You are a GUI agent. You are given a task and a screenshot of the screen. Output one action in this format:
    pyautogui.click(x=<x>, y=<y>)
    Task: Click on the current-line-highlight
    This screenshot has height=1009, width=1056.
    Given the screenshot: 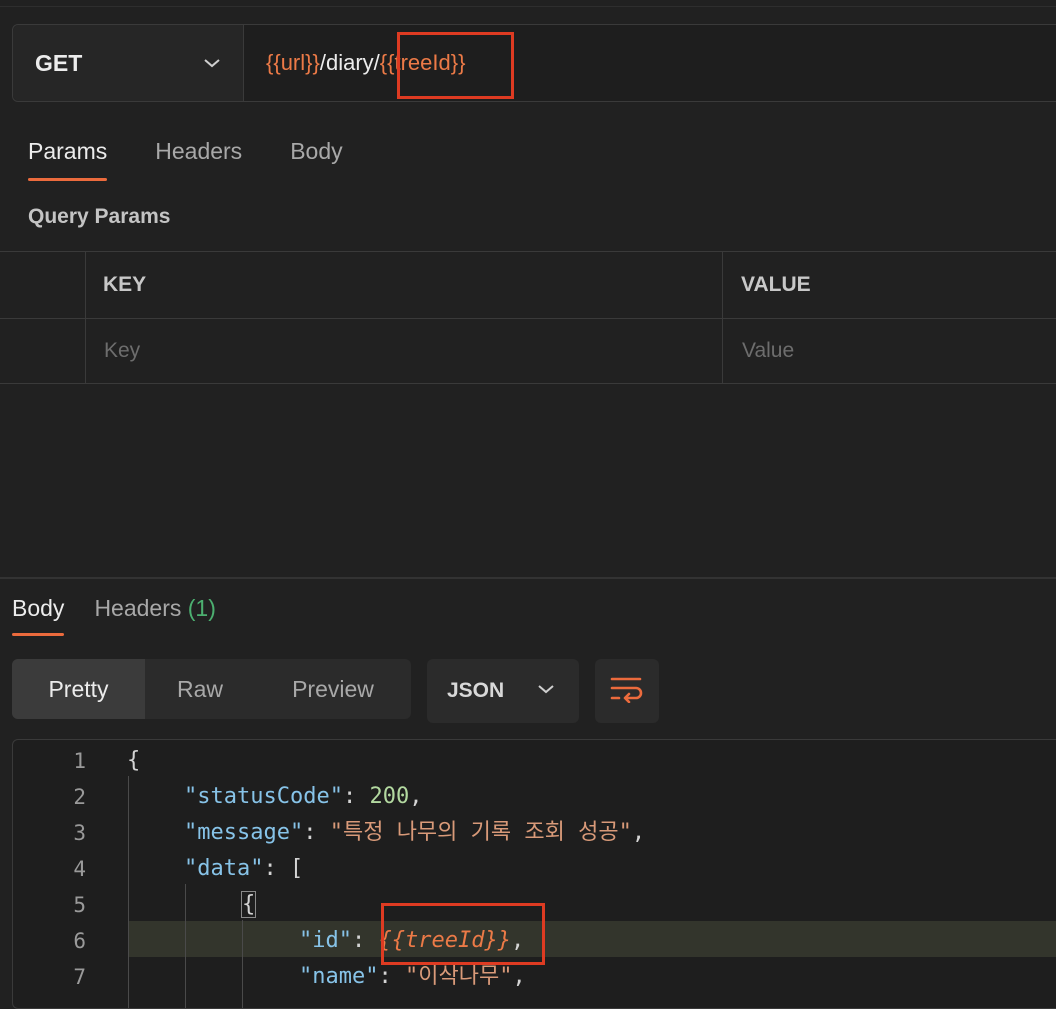 What is the action you would take?
    pyautogui.click(x=592, y=939)
    